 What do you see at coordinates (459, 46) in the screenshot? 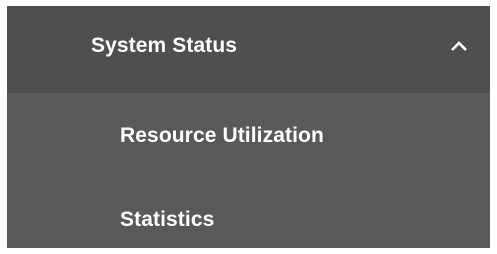
I see `chevron-up-icon` at bounding box center [459, 46].